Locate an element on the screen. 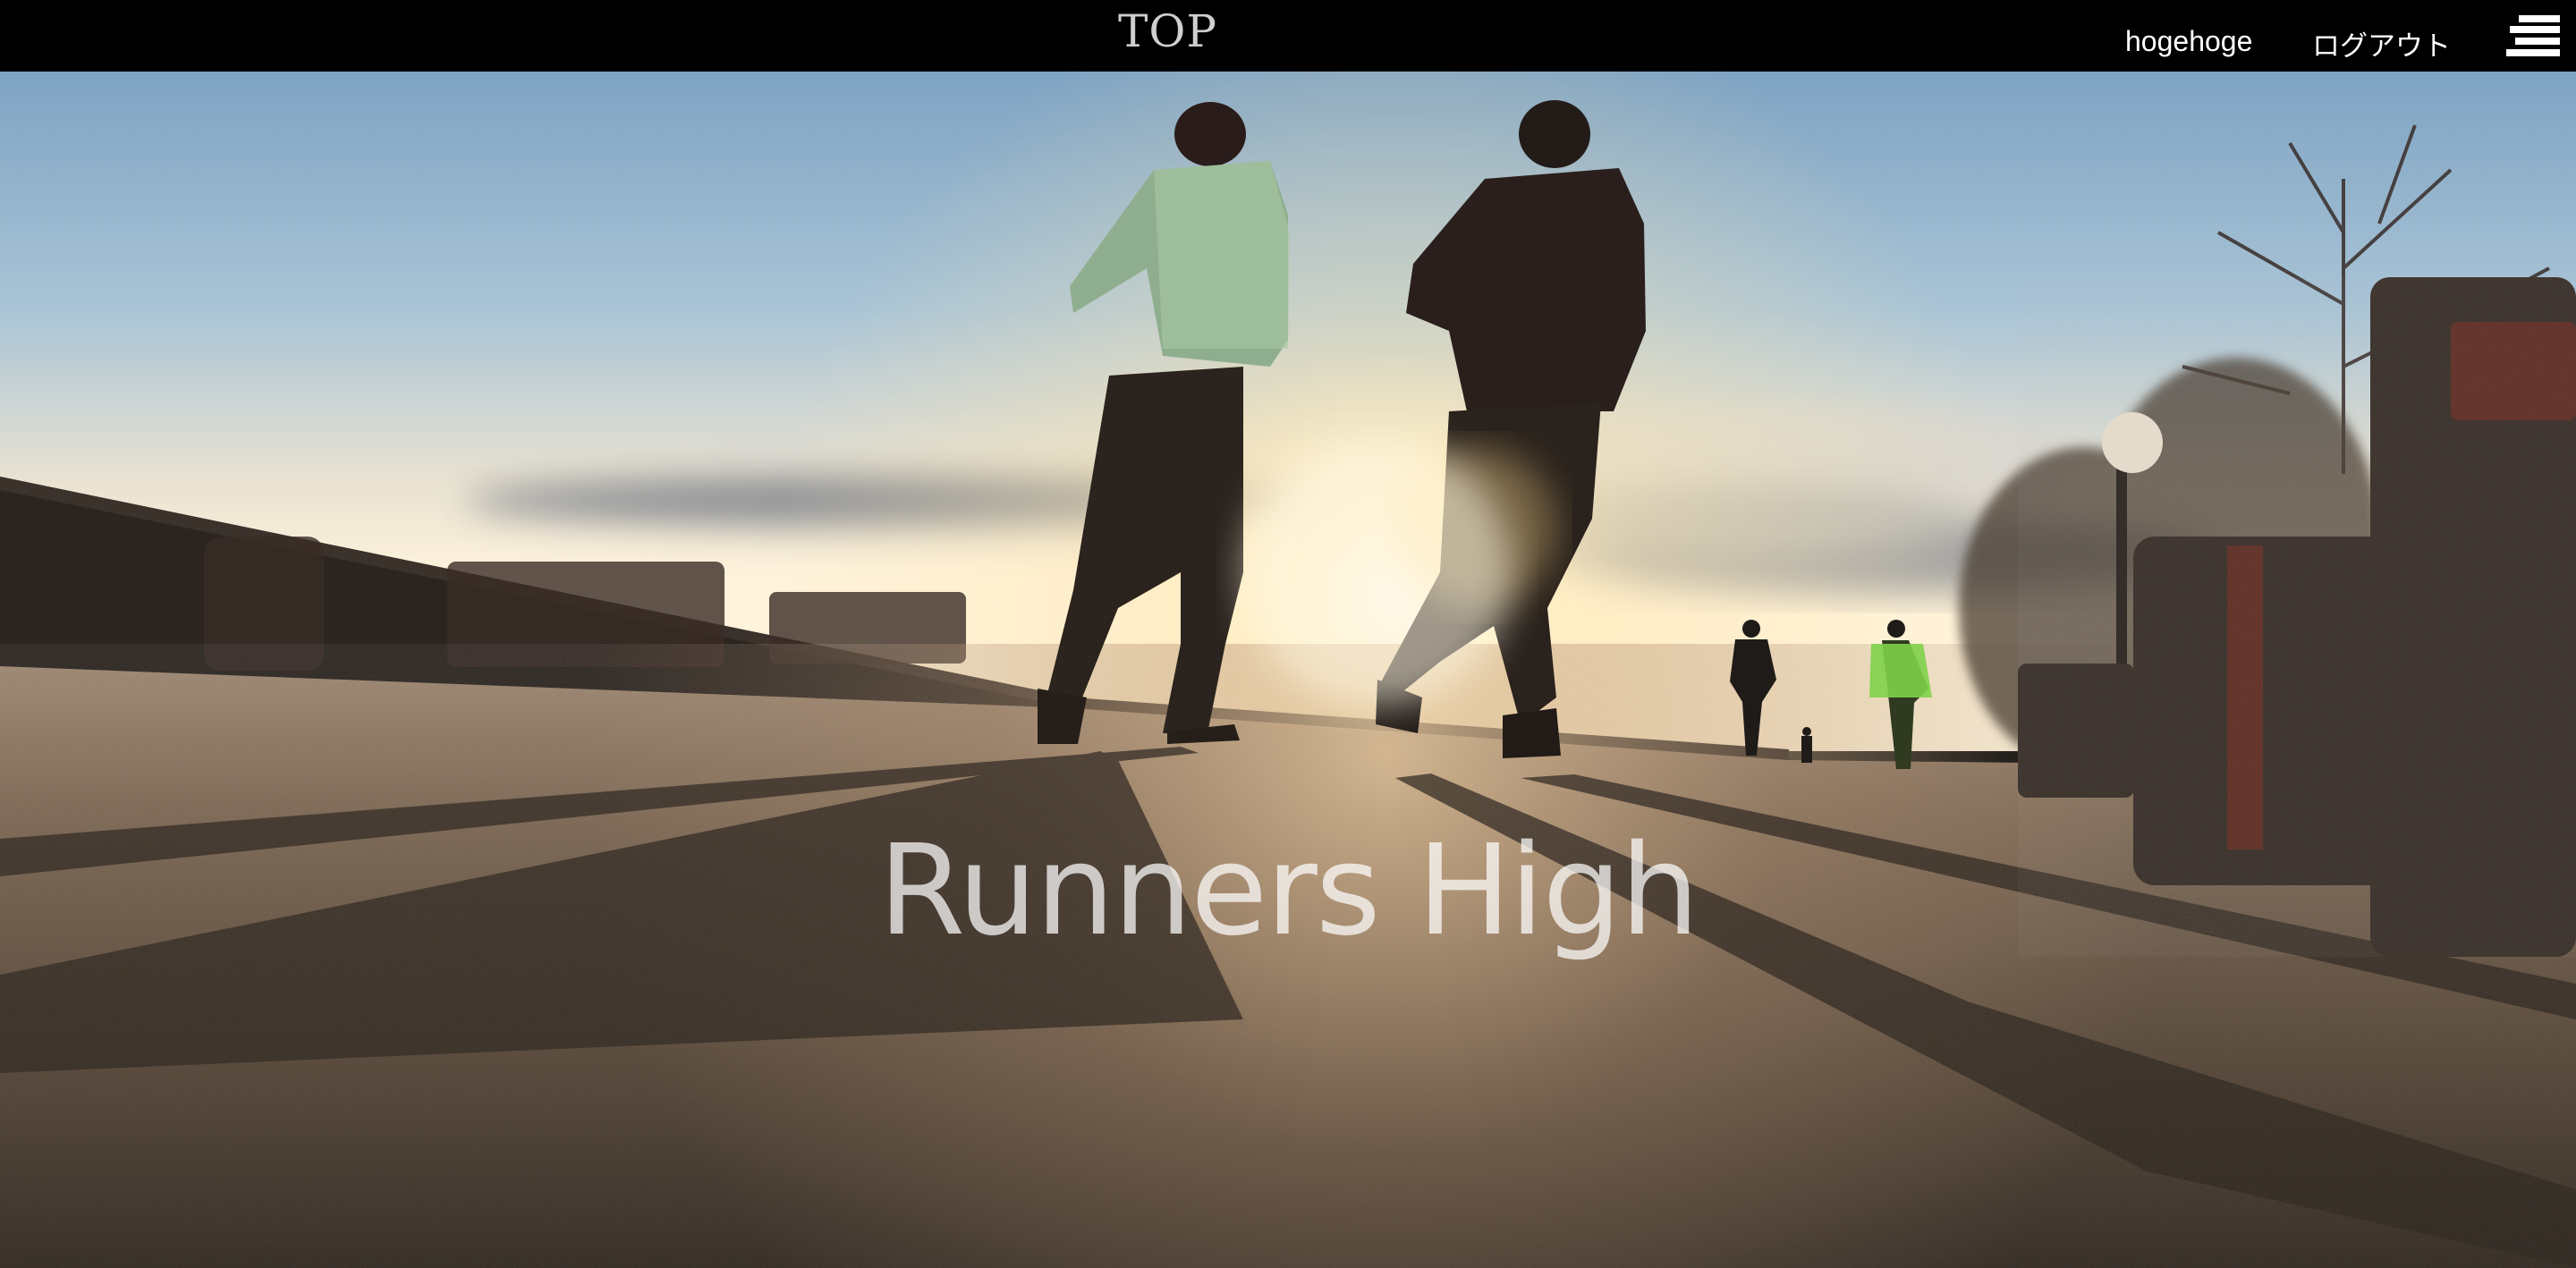 The width and height of the screenshot is (2576, 1268). top-nav-bar: TOP hogehoge ログアウト is located at coordinates (1288, 36).